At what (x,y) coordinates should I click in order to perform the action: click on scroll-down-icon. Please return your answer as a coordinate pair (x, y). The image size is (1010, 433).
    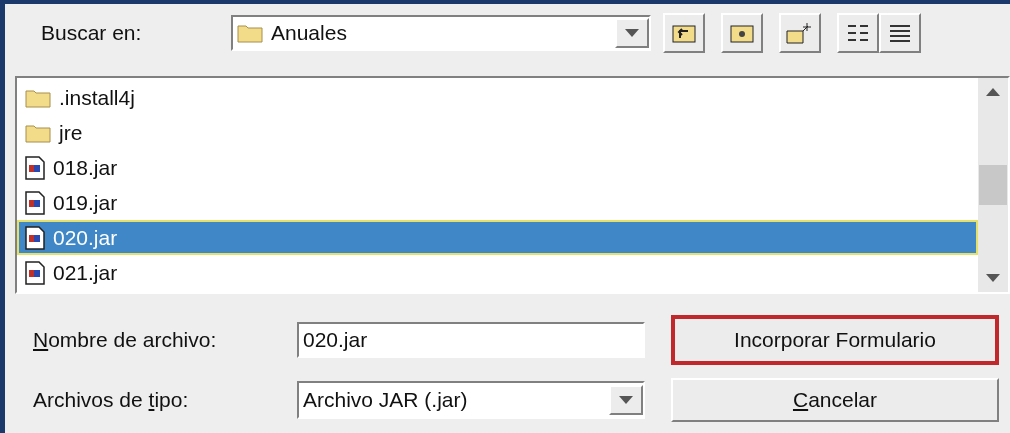
    Looking at the image, I should click on (993, 278).